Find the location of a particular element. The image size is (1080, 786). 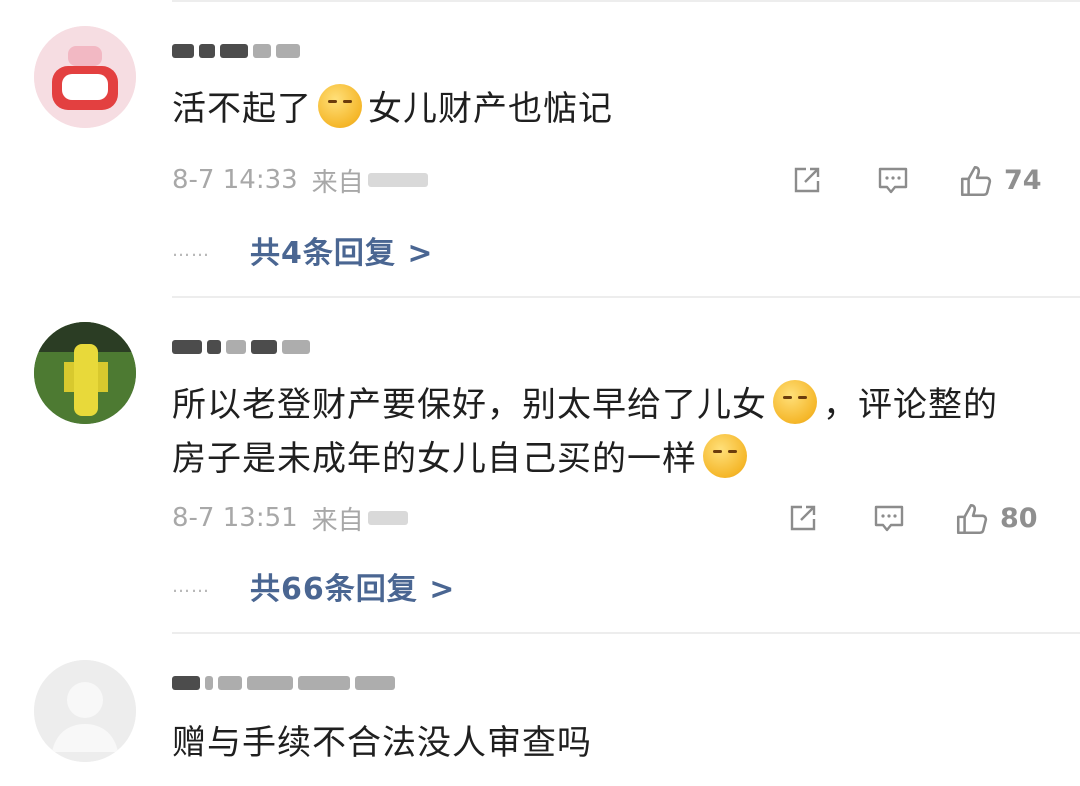

like-count: 74 is located at coordinates (1023, 180).